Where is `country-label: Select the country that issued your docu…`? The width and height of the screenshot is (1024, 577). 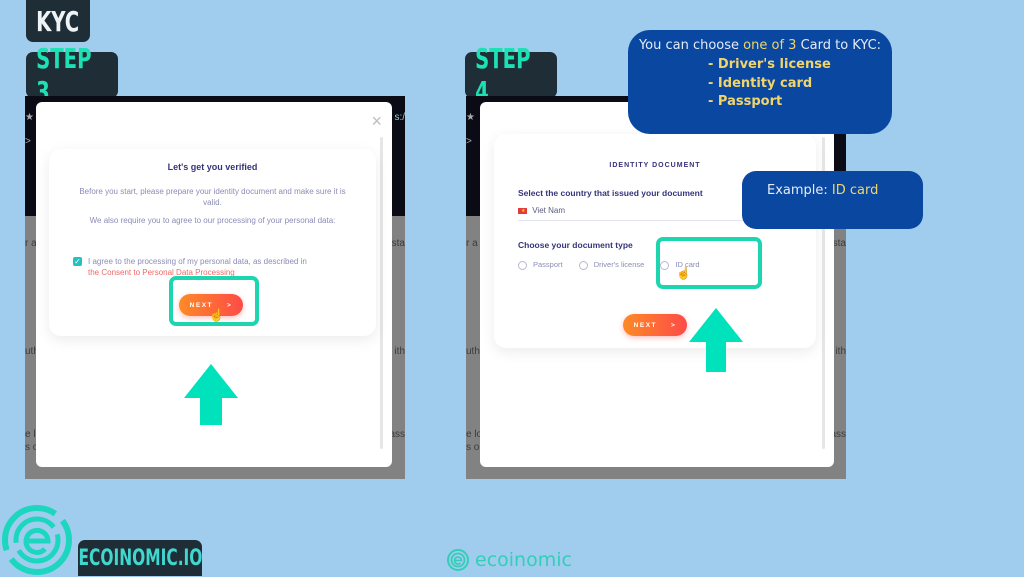
country-label: Select the country that issued your docu… is located at coordinates (610, 193).